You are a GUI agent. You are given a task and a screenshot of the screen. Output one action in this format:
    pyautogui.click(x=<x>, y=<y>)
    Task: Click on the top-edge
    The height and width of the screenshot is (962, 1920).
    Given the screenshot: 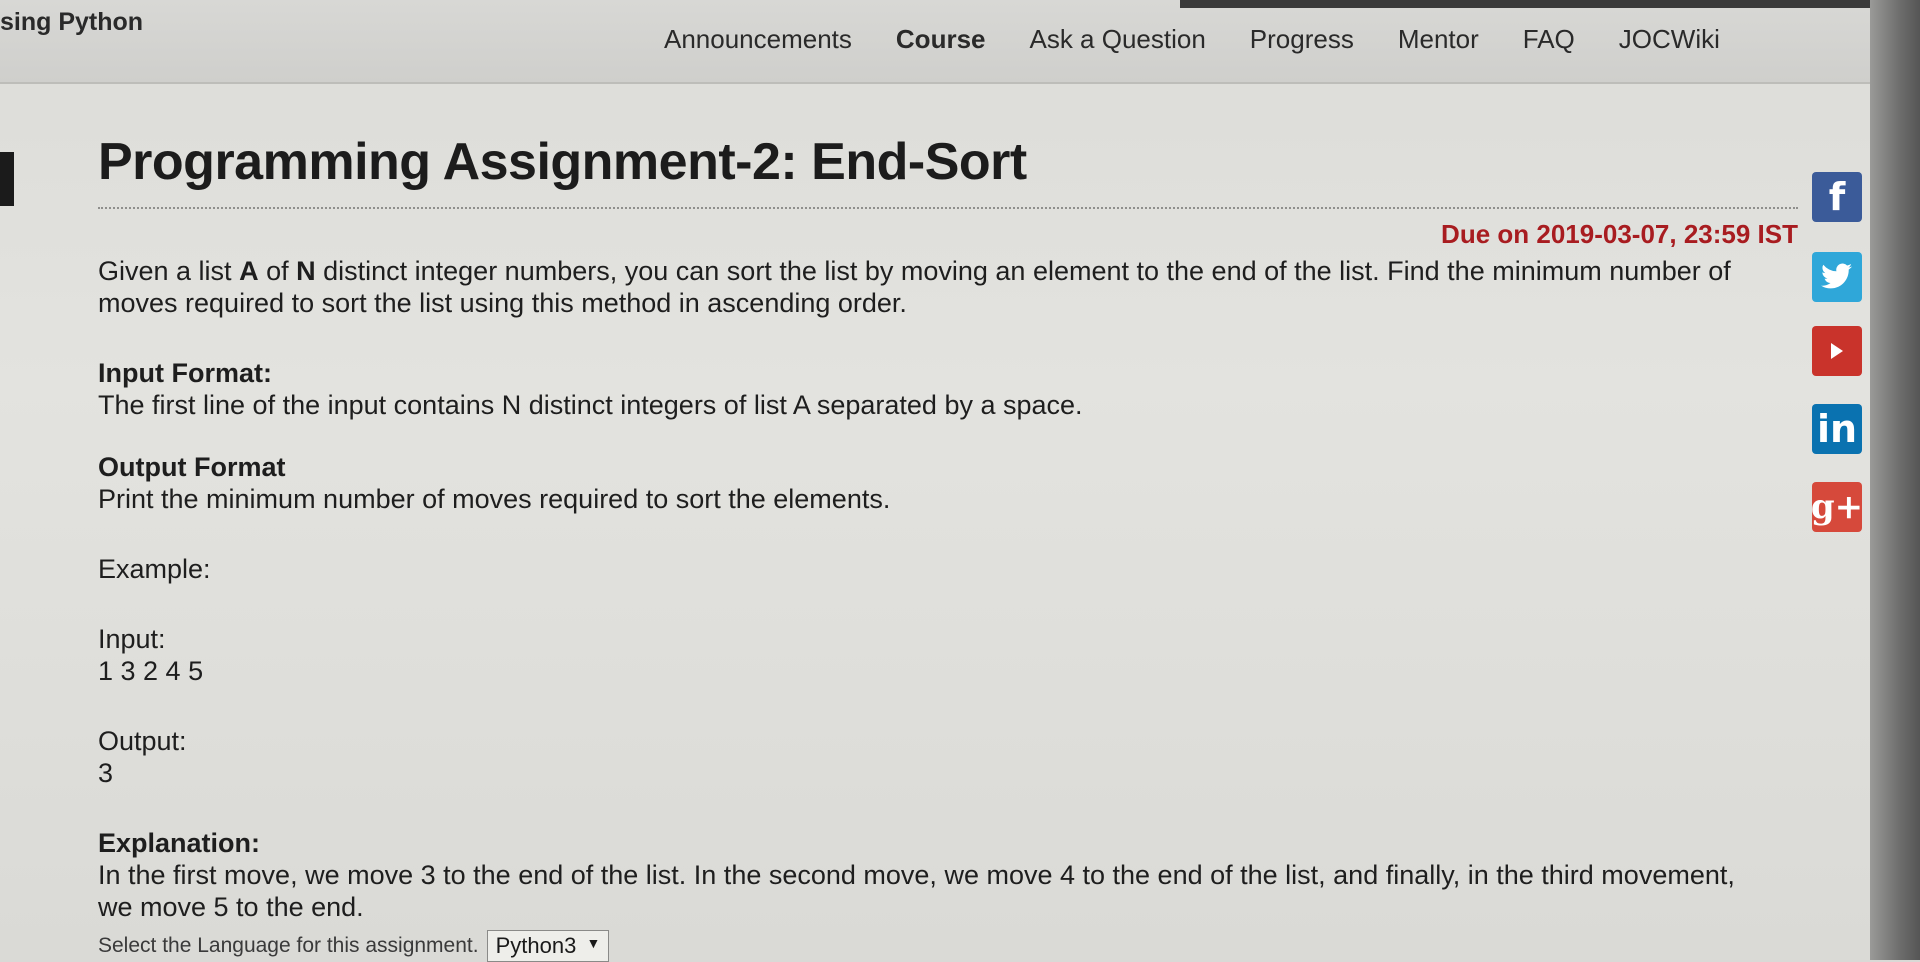 What is the action you would take?
    pyautogui.click(x=1525, y=4)
    